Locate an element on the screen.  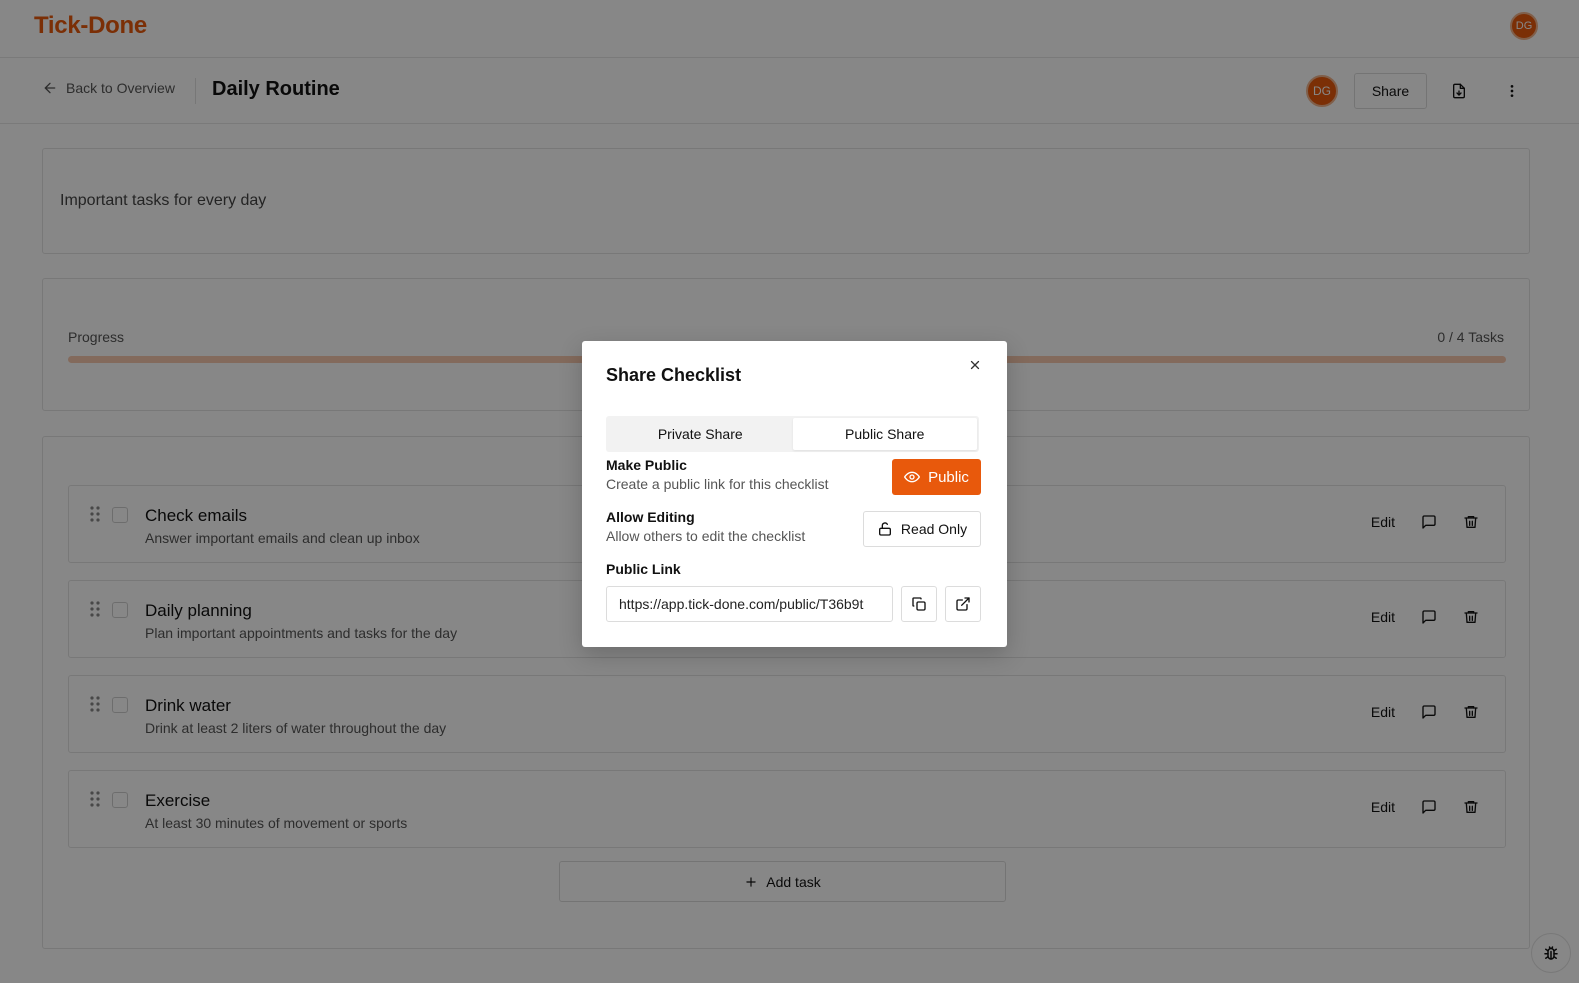
dialog-title: Share Checklist is located at coordinates (674, 375).